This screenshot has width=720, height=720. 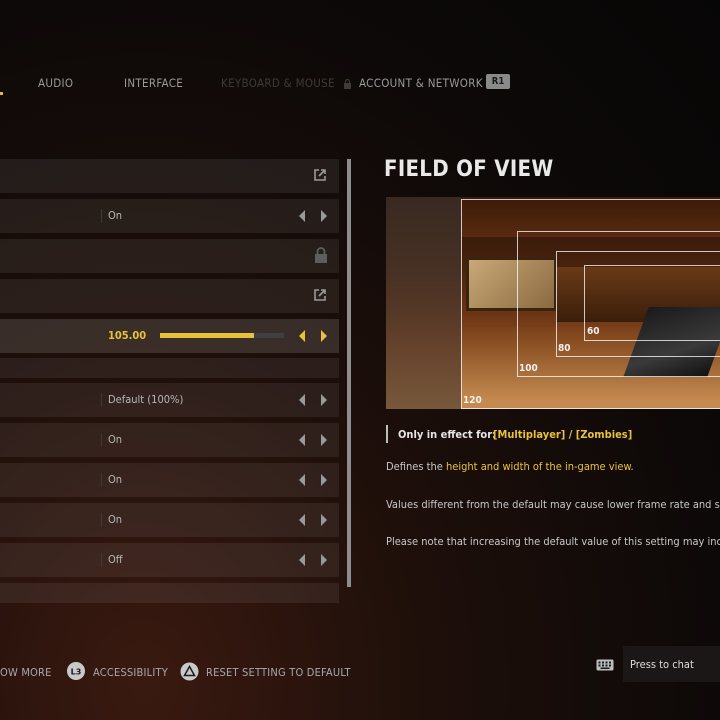 What do you see at coordinates (447, 434) in the screenshot?
I see `only-in-effect-label: Only in effect for:` at bounding box center [447, 434].